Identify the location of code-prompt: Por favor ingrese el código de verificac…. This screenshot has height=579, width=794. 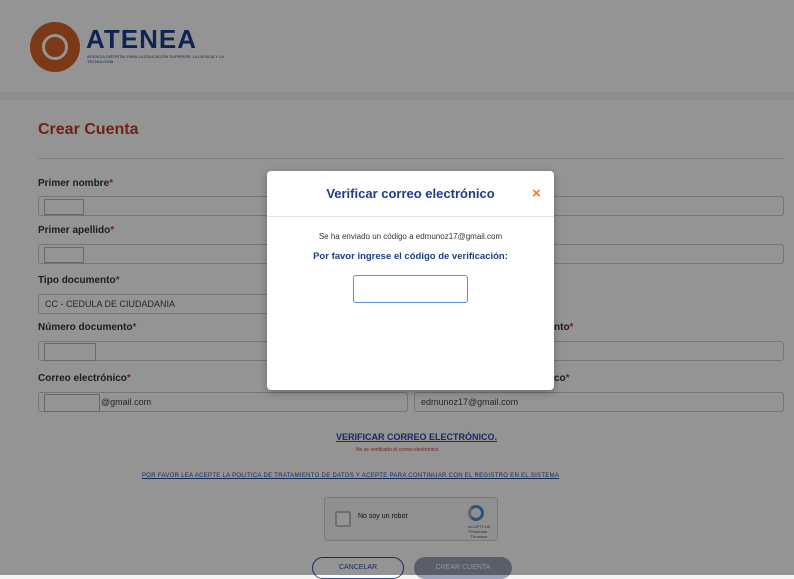
(410, 256).